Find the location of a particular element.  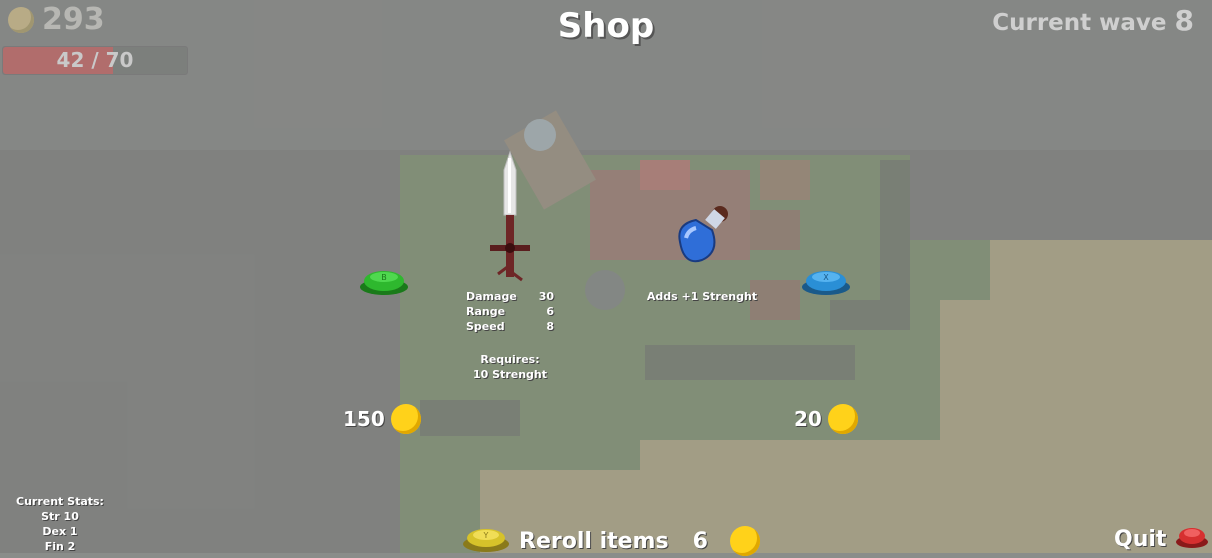

sword-stats: Damage 30 Range 6 Speed 8 is located at coordinates (516, 311).